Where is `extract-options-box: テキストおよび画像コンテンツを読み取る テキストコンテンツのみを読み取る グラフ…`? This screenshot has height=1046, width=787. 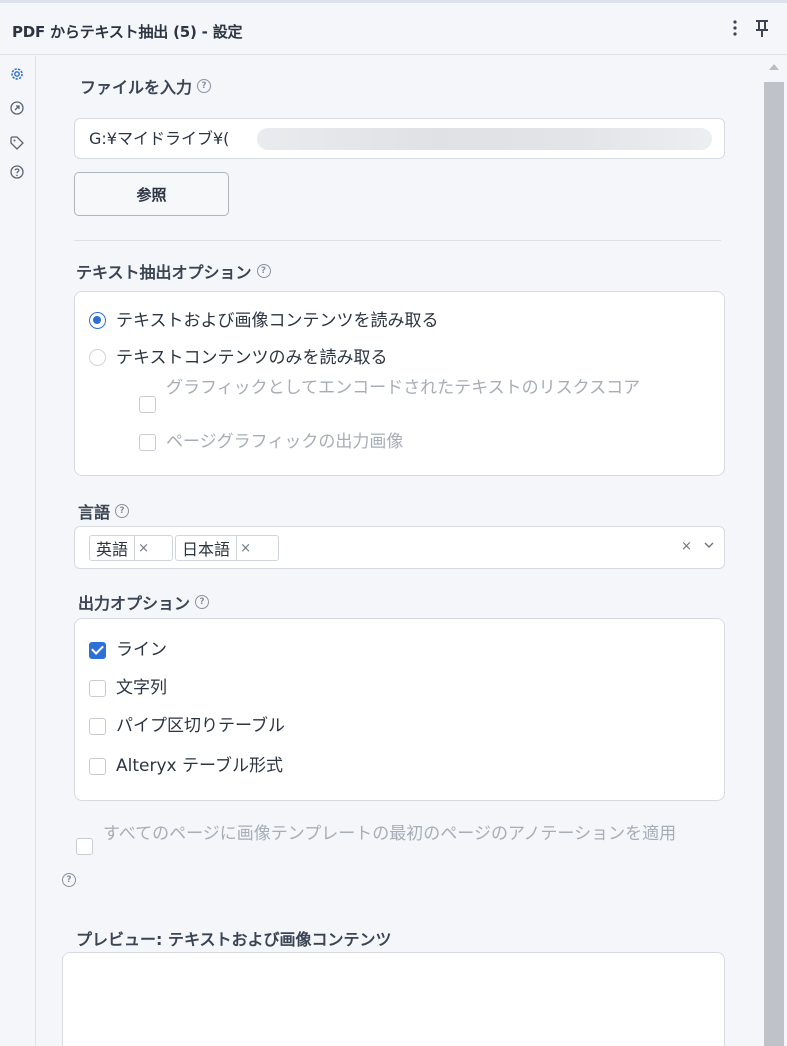 extract-options-box: テキストおよび画像コンテンツを読み取る テキストコンテンツのみを読み取る グラフ… is located at coordinates (399, 383).